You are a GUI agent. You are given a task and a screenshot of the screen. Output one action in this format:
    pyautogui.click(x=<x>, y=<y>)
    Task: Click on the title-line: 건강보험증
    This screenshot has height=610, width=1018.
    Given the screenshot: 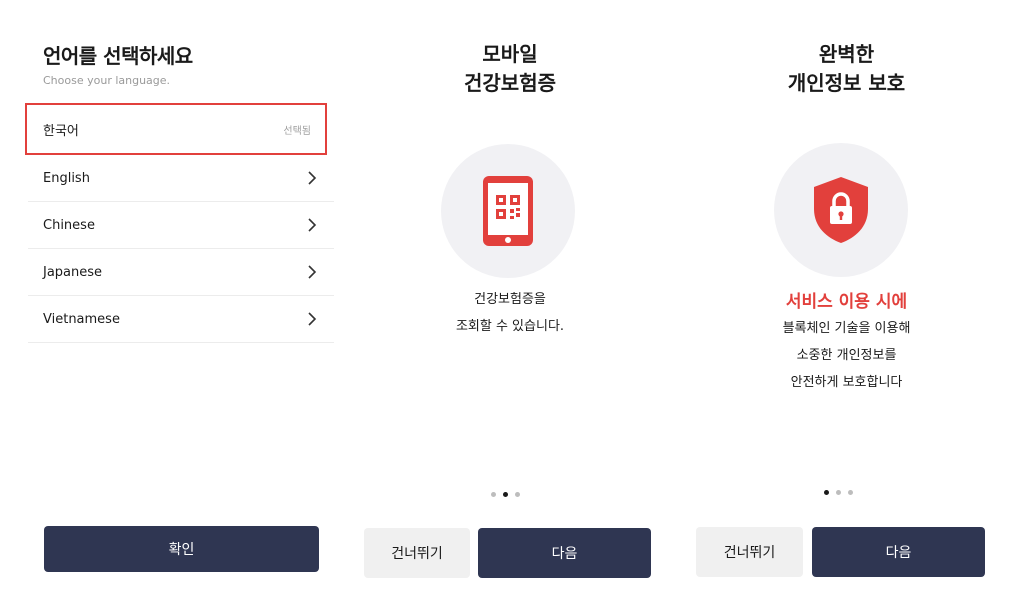 What is the action you would take?
    pyautogui.click(x=510, y=83)
    